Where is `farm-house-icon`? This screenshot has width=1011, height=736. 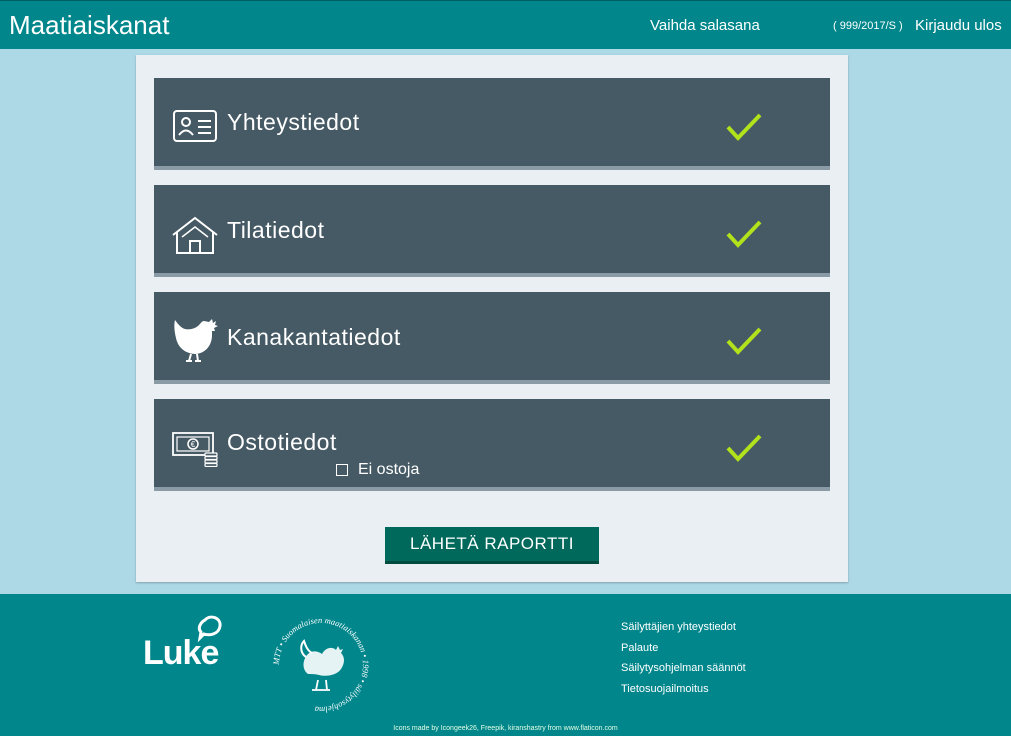 farm-house-icon is located at coordinates (195, 235).